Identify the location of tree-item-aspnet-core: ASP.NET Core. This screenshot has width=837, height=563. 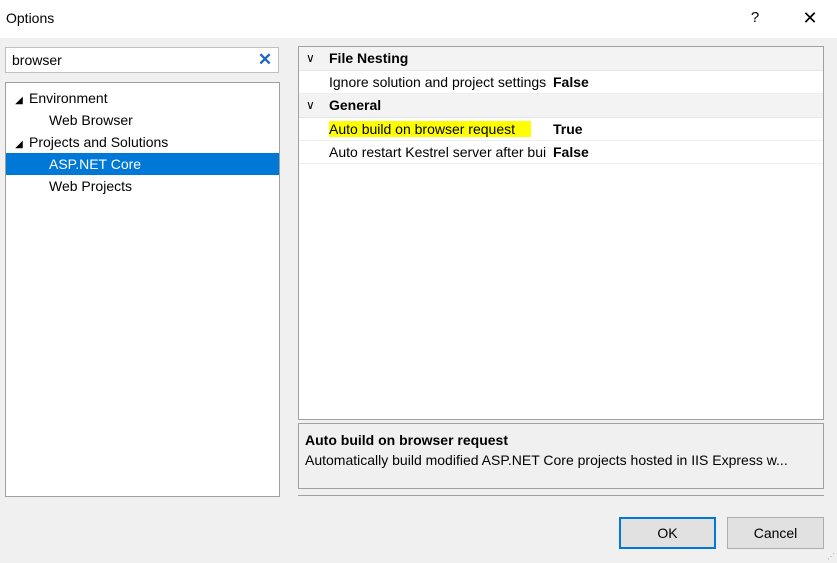
(142, 164).